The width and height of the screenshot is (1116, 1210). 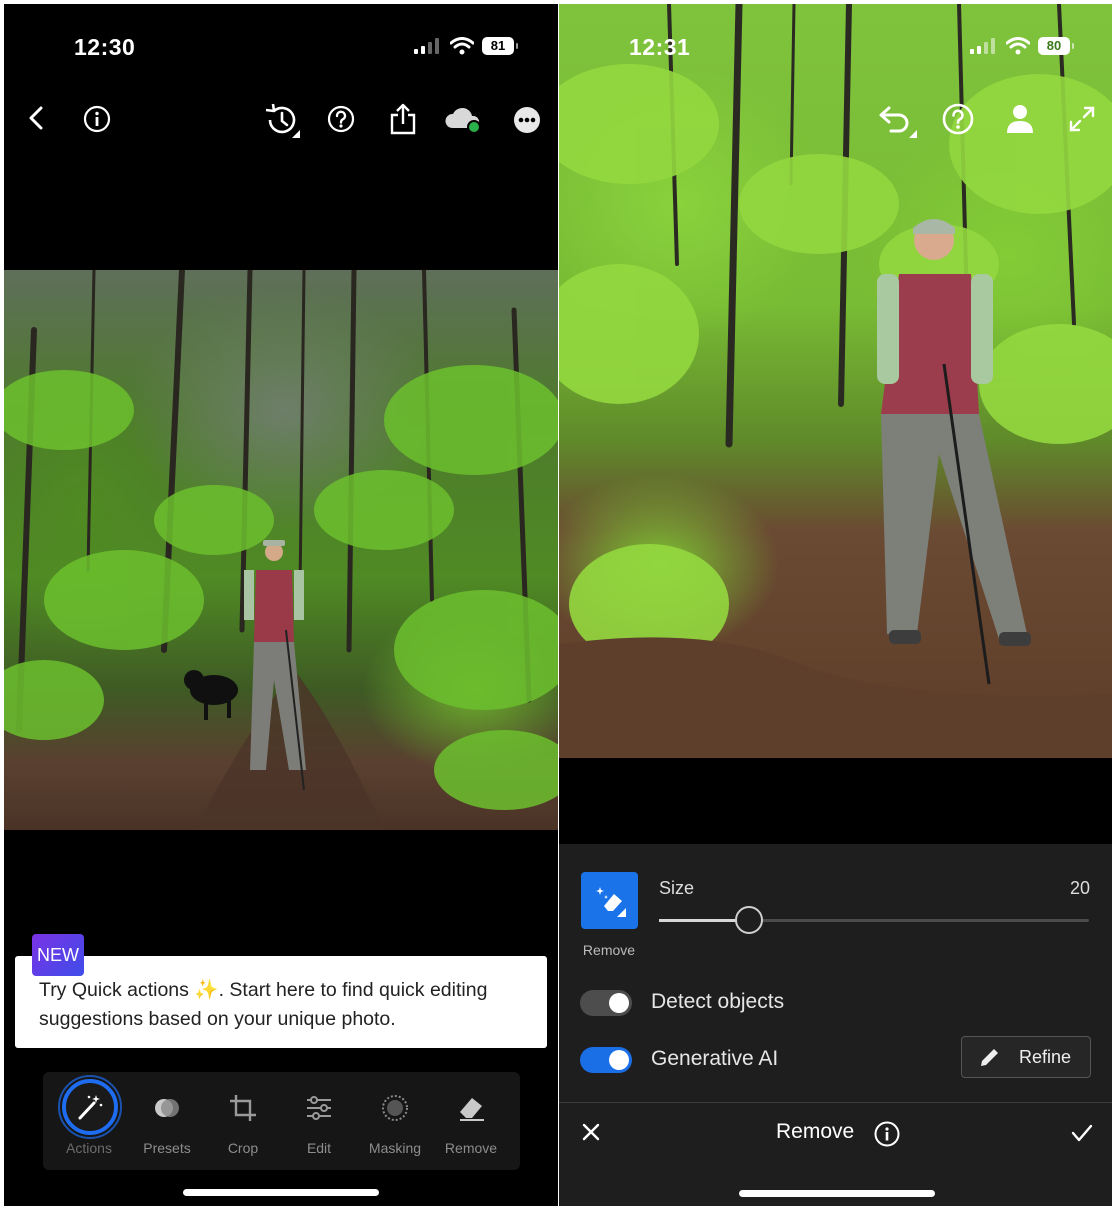 I want to click on history-icon, so click(x=283, y=122).